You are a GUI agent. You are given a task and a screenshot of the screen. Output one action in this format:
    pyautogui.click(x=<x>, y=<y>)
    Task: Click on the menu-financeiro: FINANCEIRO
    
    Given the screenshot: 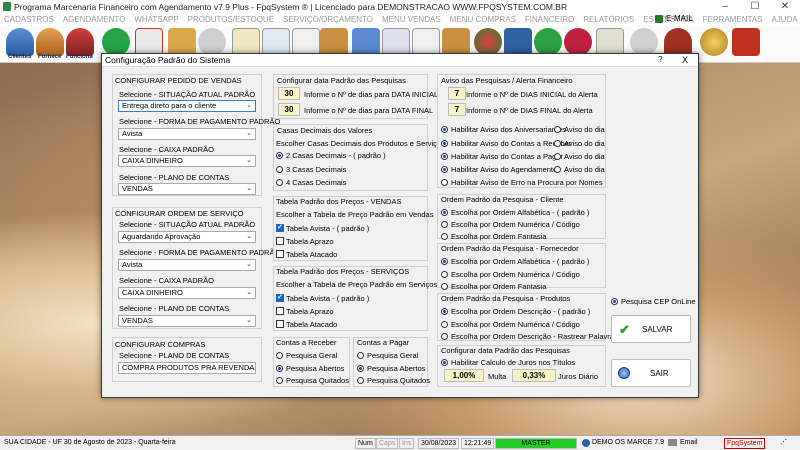 What is the action you would take?
    pyautogui.click(x=549, y=19)
    